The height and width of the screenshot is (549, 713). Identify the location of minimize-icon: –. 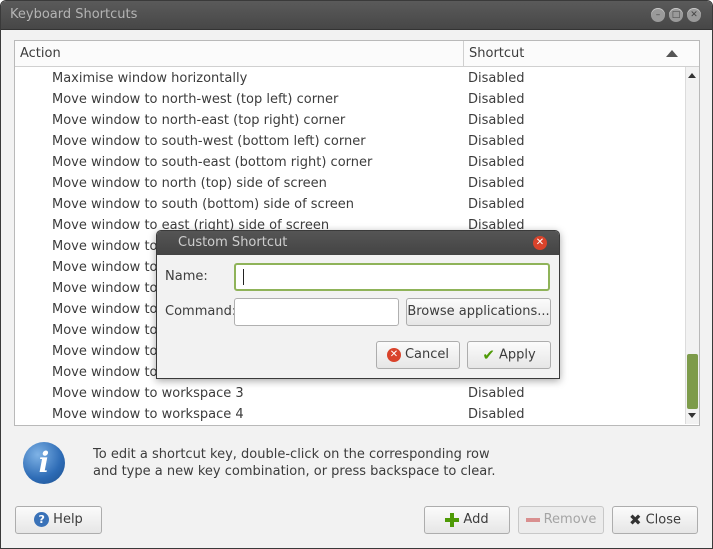
(658, 15).